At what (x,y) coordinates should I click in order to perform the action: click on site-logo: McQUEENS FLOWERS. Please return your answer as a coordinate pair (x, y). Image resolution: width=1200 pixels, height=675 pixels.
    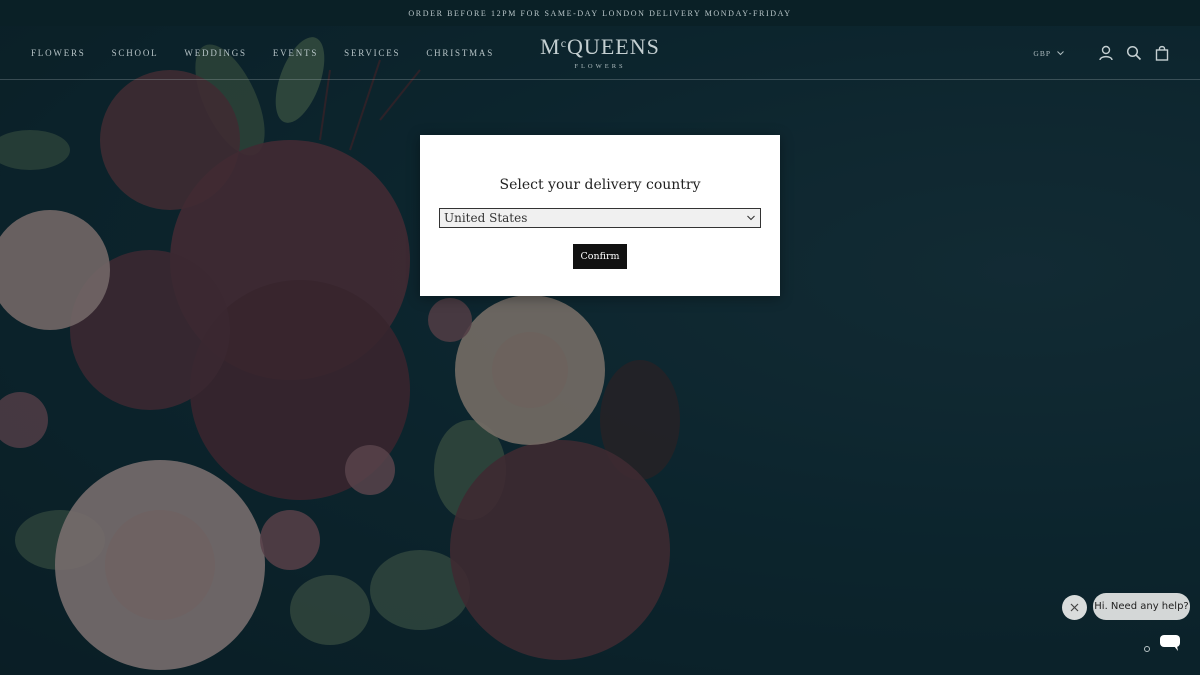
    Looking at the image, I should click on (600, 52).